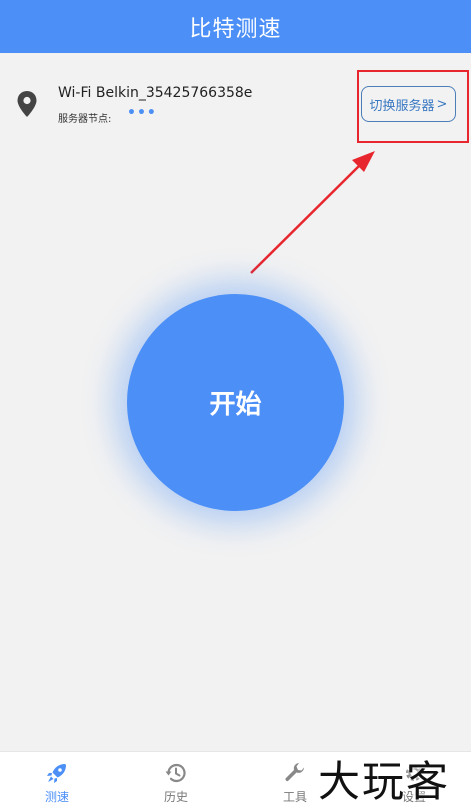 The height and width of the screenshot is (808, 471). What do you see at coordinates (413, 106) in the screenshot?
I see `annotation-highlight-box` at bounding box center [413, 106].